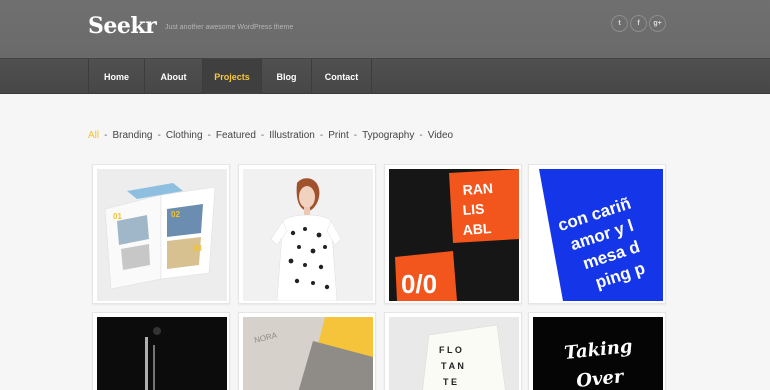 This screenshot has height=390, width=770. Describe the element at coordinates (388, 135) in the screenshot. I see `filter-typography: Typography` at that location.